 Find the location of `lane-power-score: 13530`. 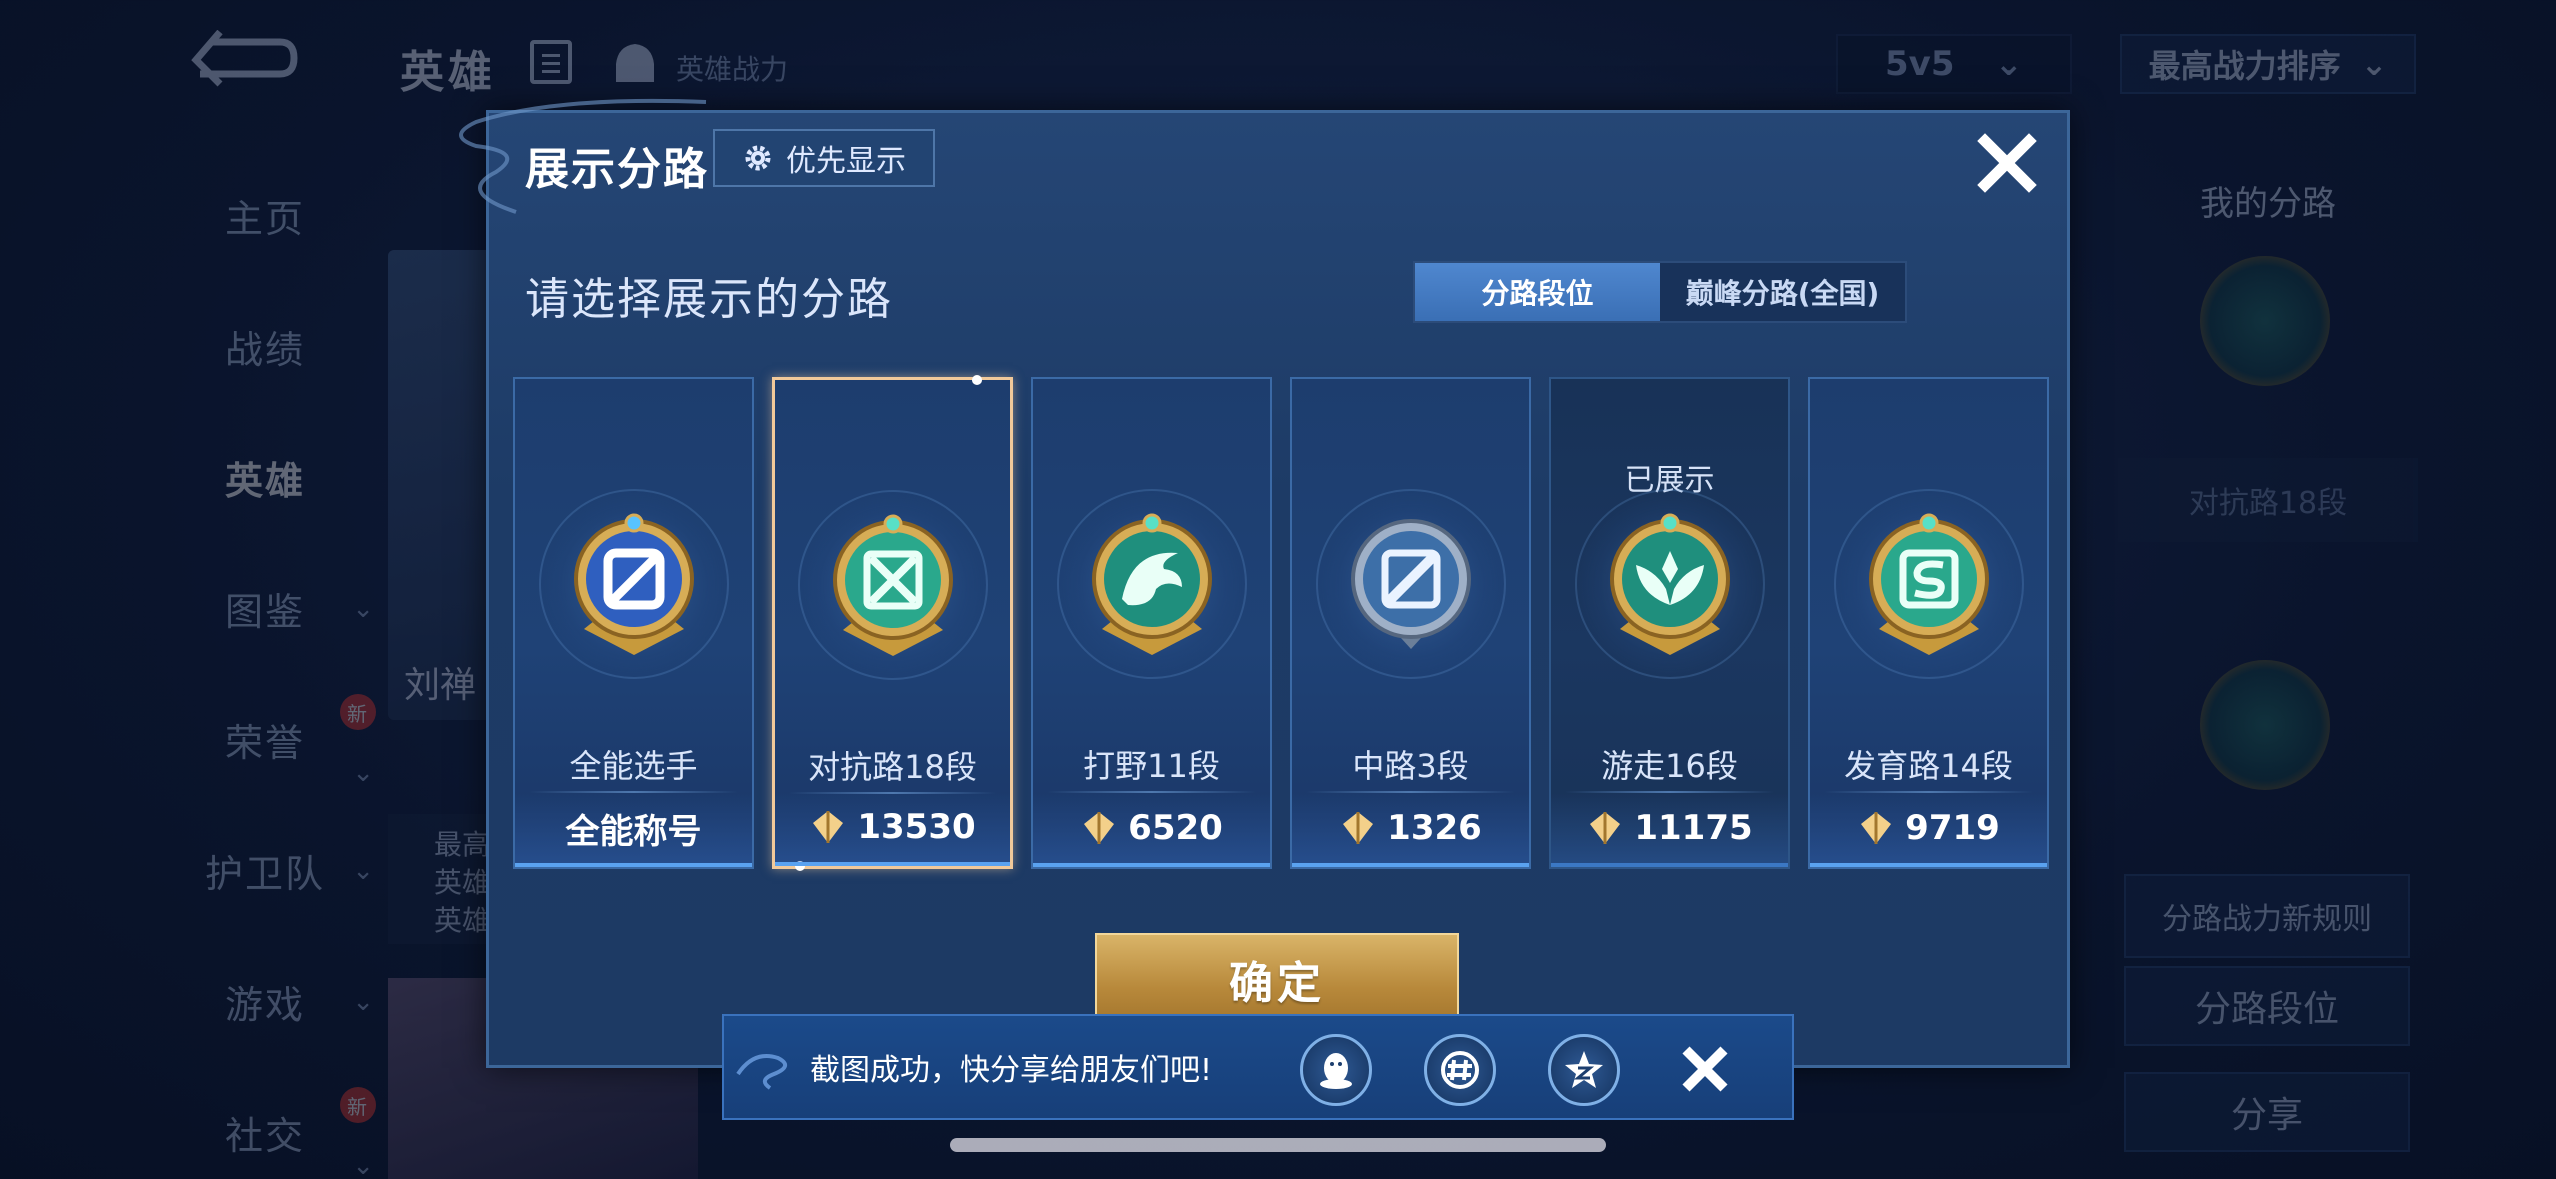

lane-power-score: 13530 is located at coordinates (916, 827).